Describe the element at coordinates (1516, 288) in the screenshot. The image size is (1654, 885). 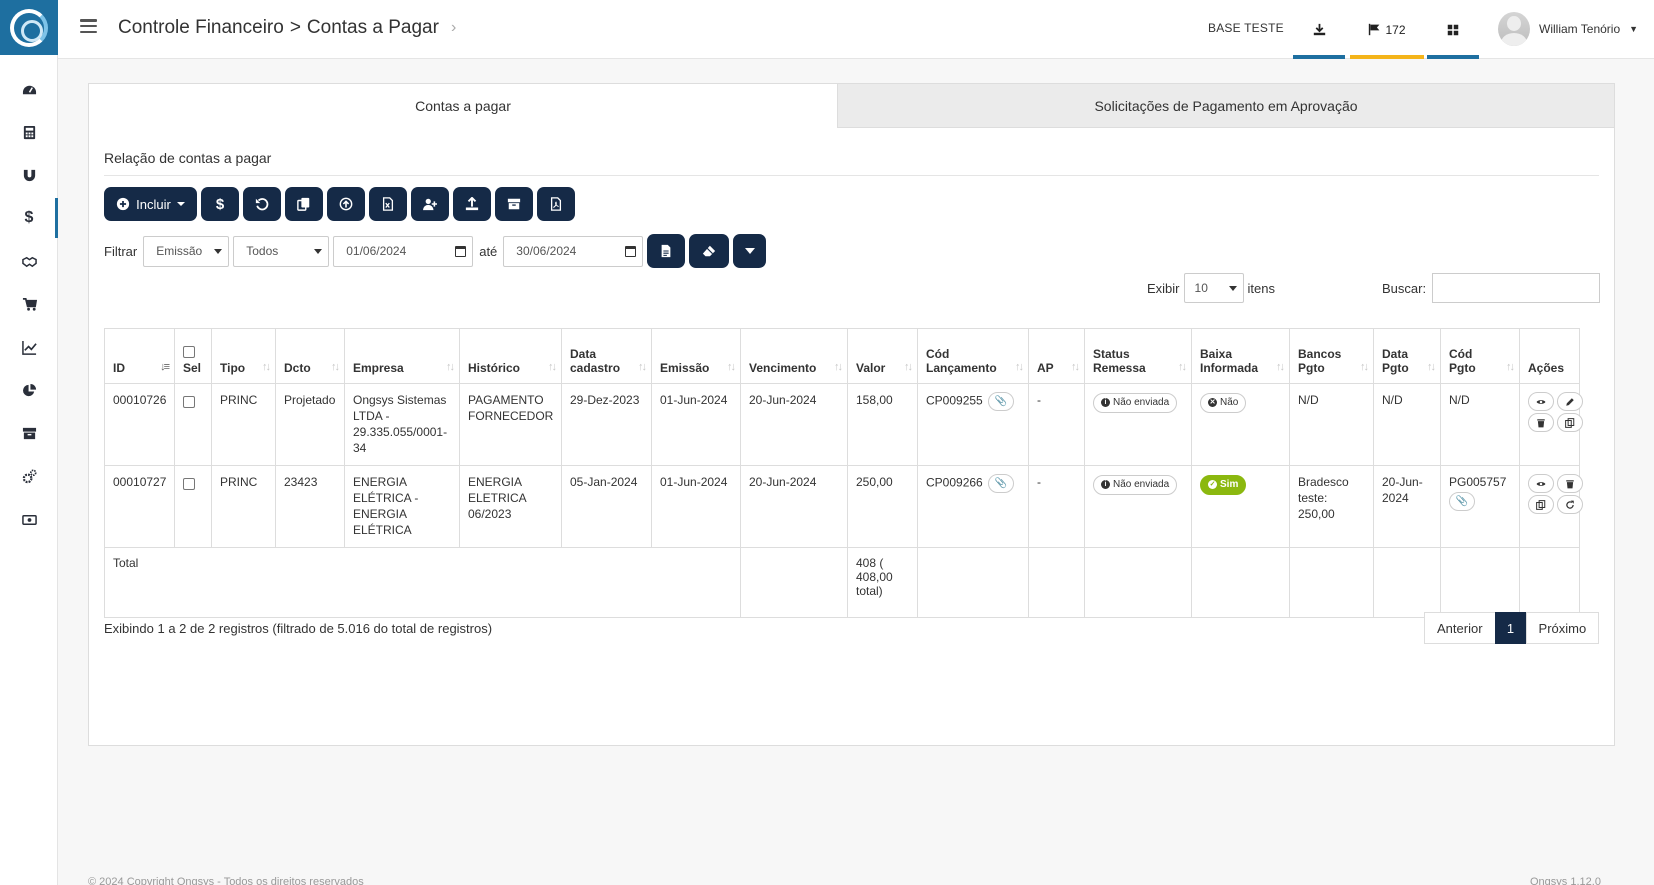
I see `search-input` at that location.